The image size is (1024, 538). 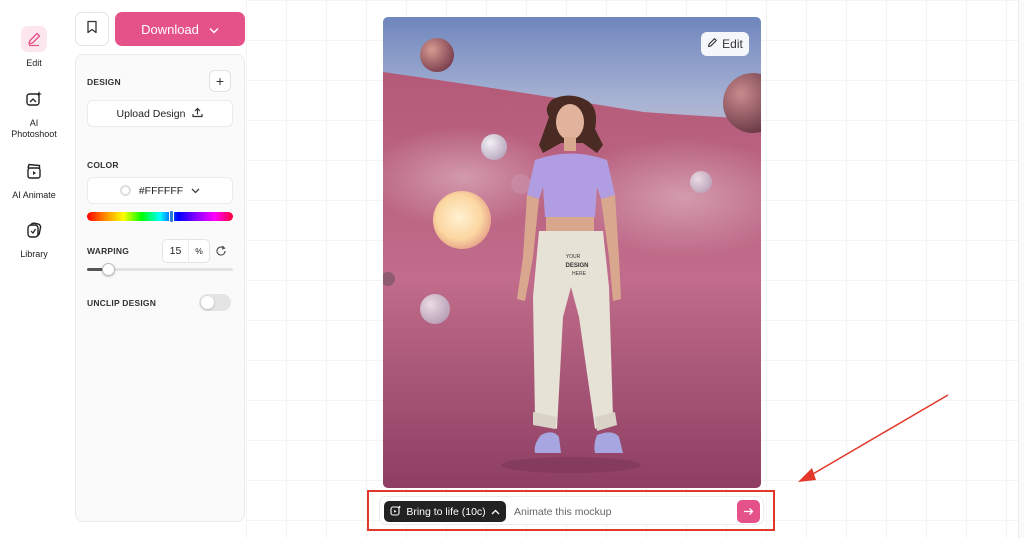 I want to click on warping-slider-handle, so click(x=109, y=269).